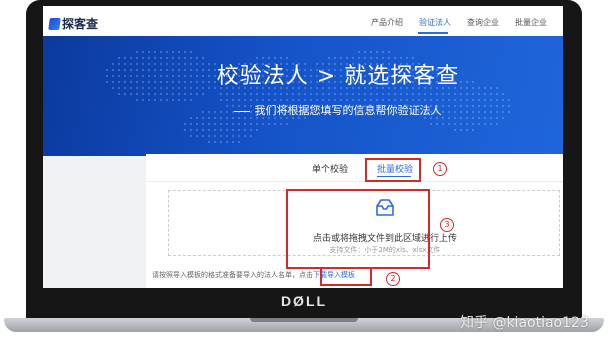 Image resolution: width=608 pixels, height=342 pixels. I want to click on template-hint-text: 请按照导入模板的格式准备要导入的法人名单，点击, so click(232, 275).